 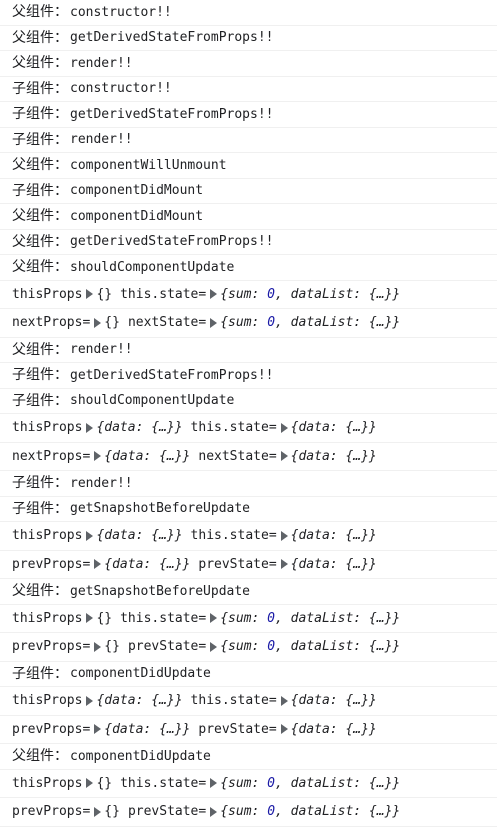 What do you see at coordinates (248, 484) in the screenshot?
I see `console-log-line: 子组件： render!!` at bounding box center [248, 484].